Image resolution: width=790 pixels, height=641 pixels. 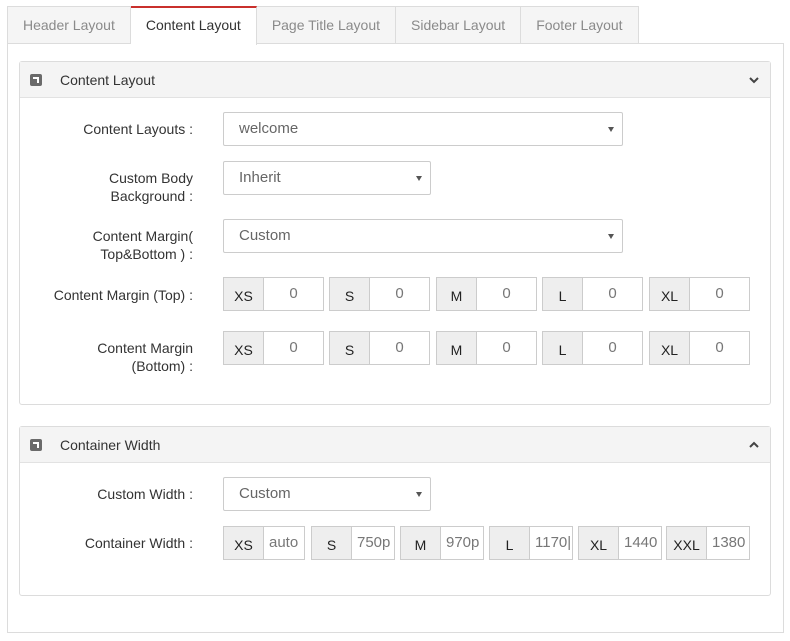 I want to click on label-line: Top&Bottom ) :, so click(x=146, y=254).